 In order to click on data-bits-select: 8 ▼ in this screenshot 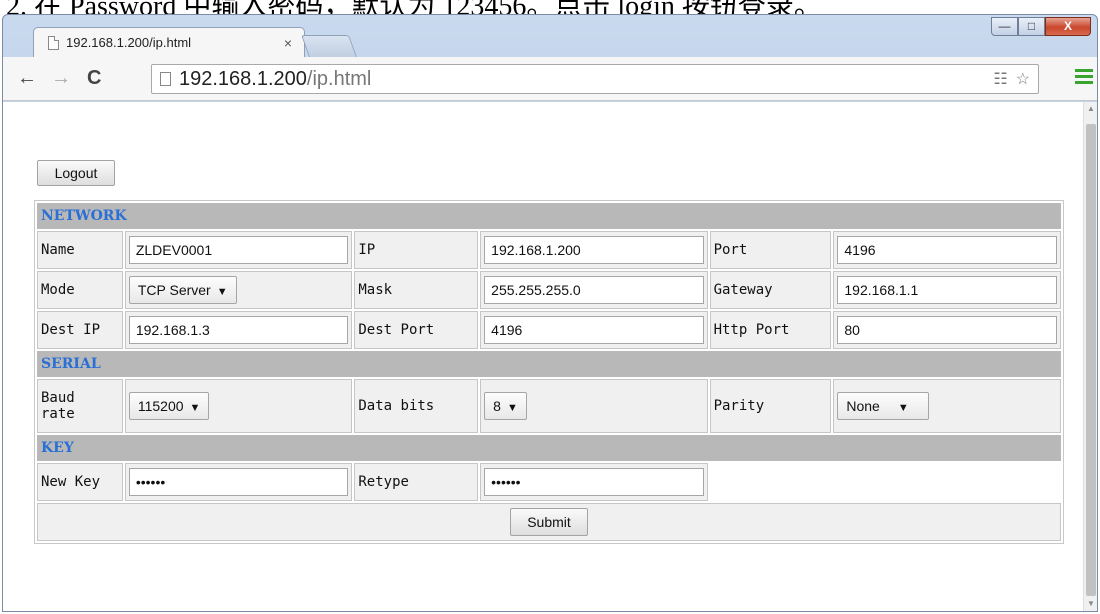, I will do `click(505, 406)`.